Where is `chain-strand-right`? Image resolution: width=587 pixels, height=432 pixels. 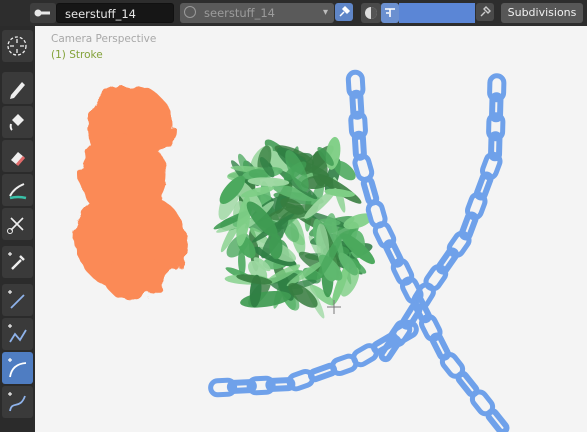 chain-strand-right is located at coordinates (442, 218).